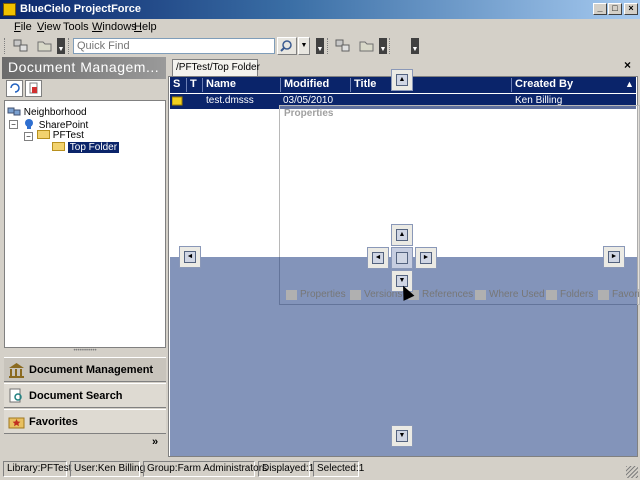 This screenshot has width=640, height=480. I want to click on tree-item-top-folder: Top Folder, so click(86, 148).